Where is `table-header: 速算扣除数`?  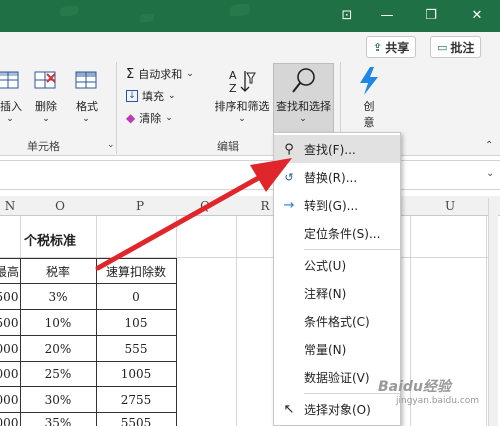
table-header: 速算扣除数 is located at coordinates (135, 272).